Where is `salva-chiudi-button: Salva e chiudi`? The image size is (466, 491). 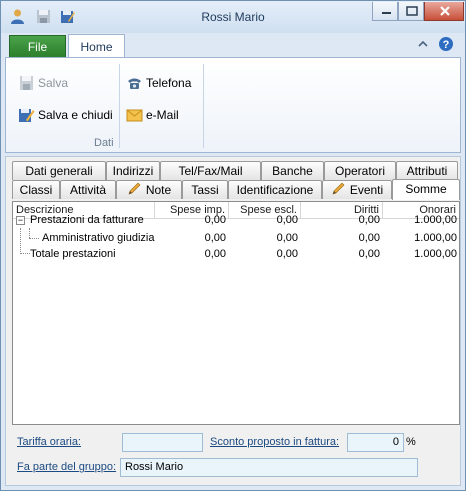 salva-chiudi-button: Salva e chiudi is located at coordinates (65, 115).